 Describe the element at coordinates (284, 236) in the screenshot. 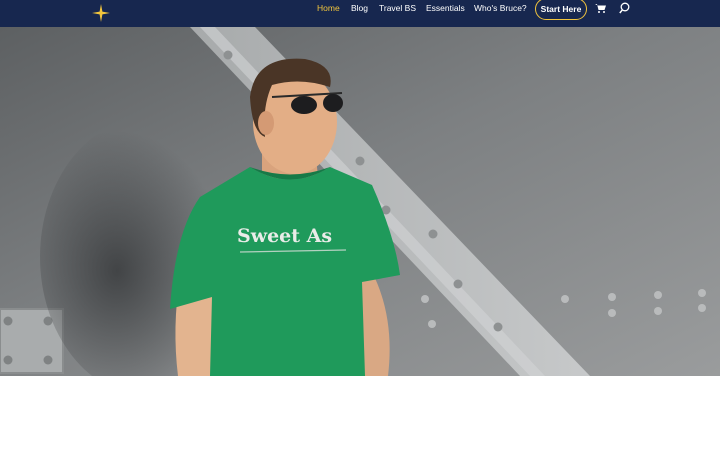

I see `shirt-text: Sweet As` at that location.